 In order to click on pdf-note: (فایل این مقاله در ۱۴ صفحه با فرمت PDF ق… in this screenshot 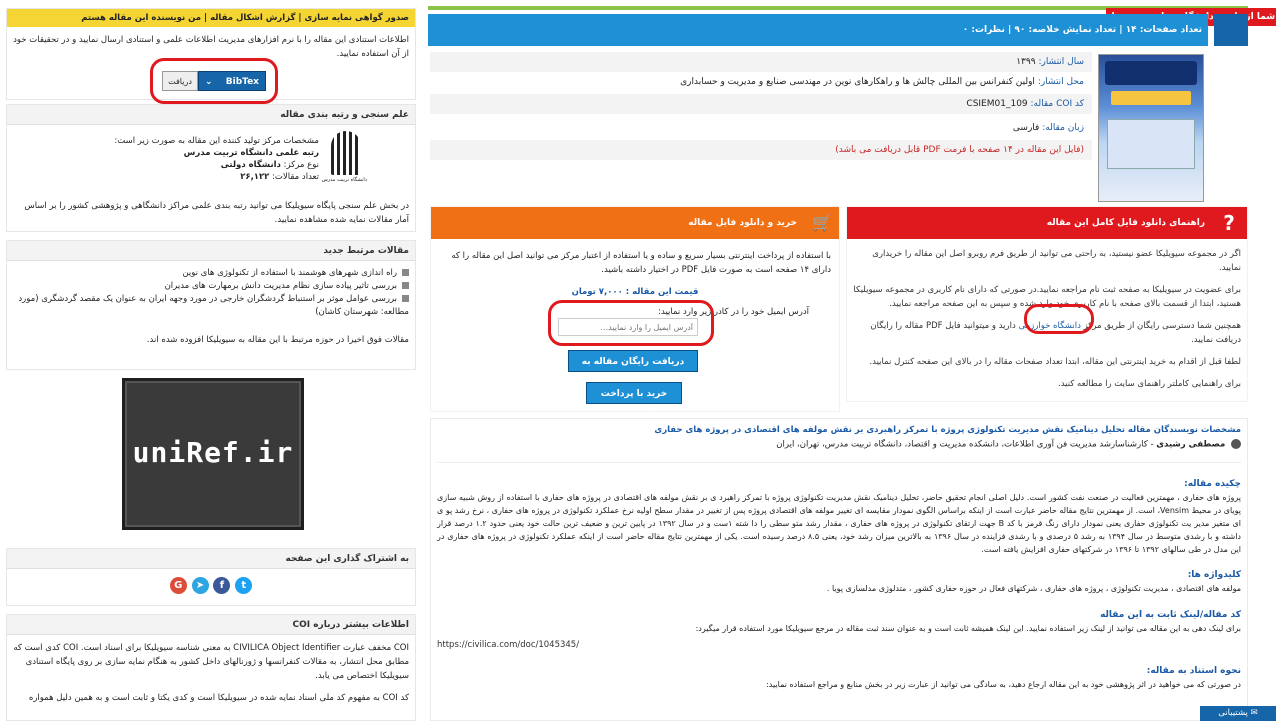, I will do `click(761, 150)`.